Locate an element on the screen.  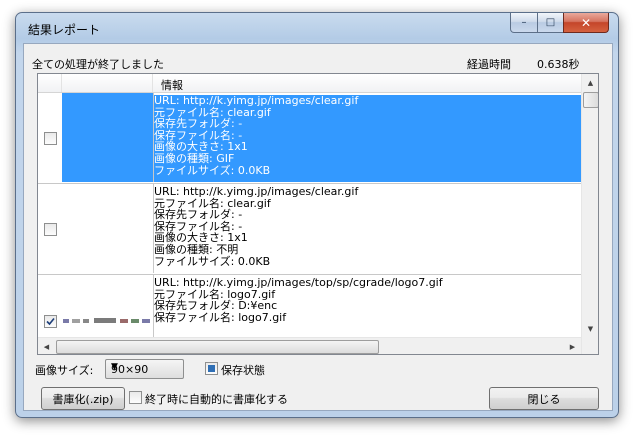
horizontal-scroll-thumb is located at coordinates (217, 347).